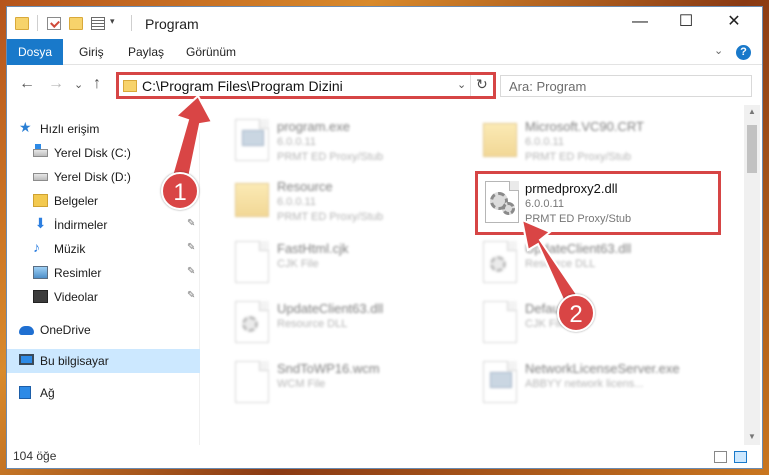 This screenshot has height=475, width=769. Describe the element at coordinates (211, 52) in the screenshot. I see `tab-view: Görünüm` at that location.